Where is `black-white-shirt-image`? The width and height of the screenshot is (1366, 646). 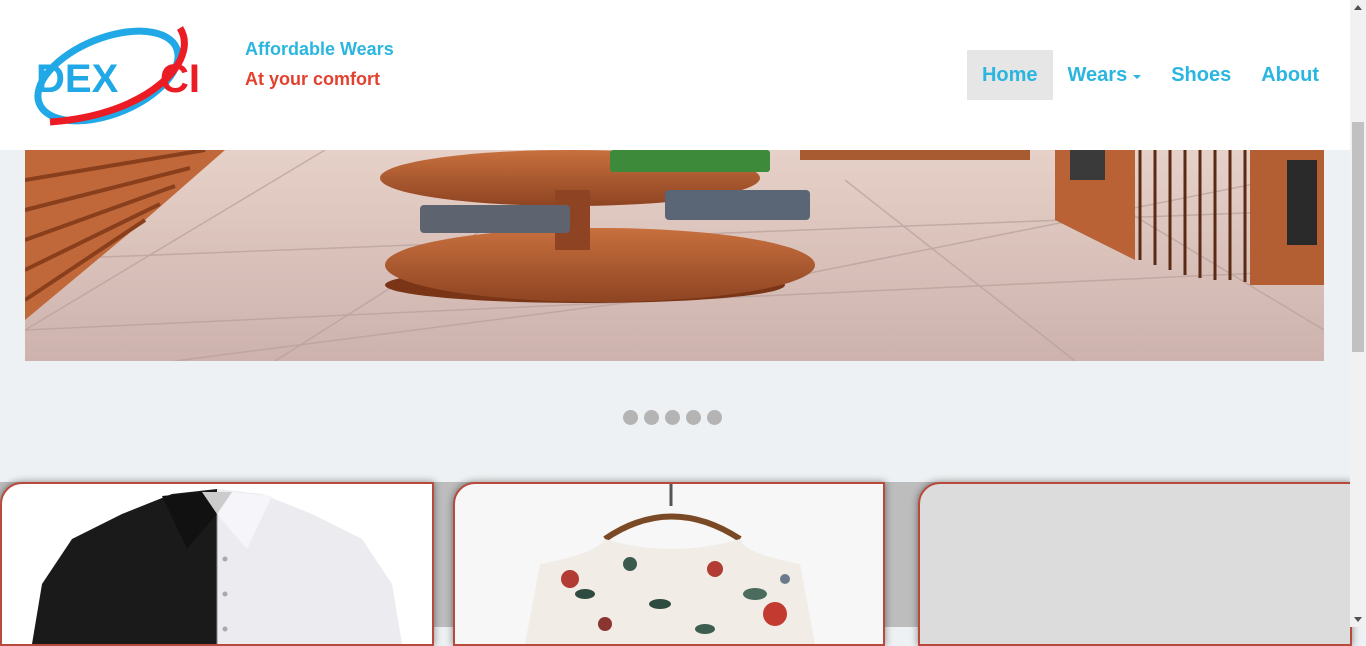 black-white-shirt-image is located at coordinates (217, 566).